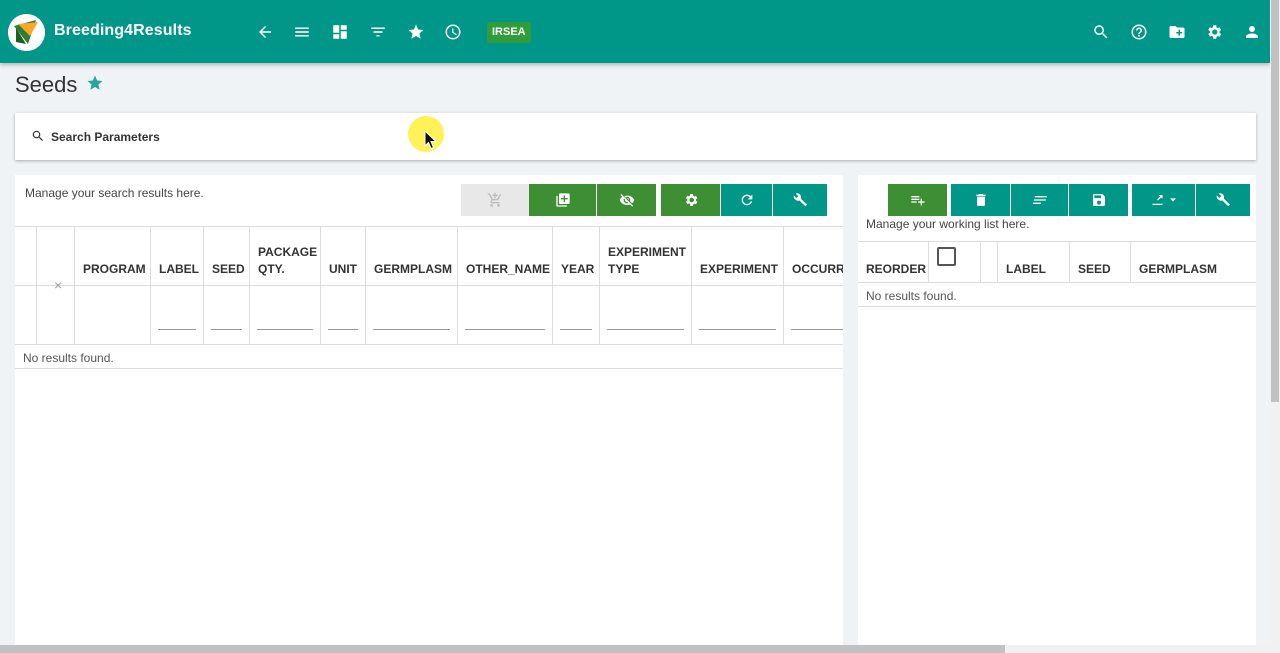 The image size is (1280, 653). What do you see at coordinates (46, 84) in the screenshot?
I see `page-title: Seeds` at bounding box center [46, 84].